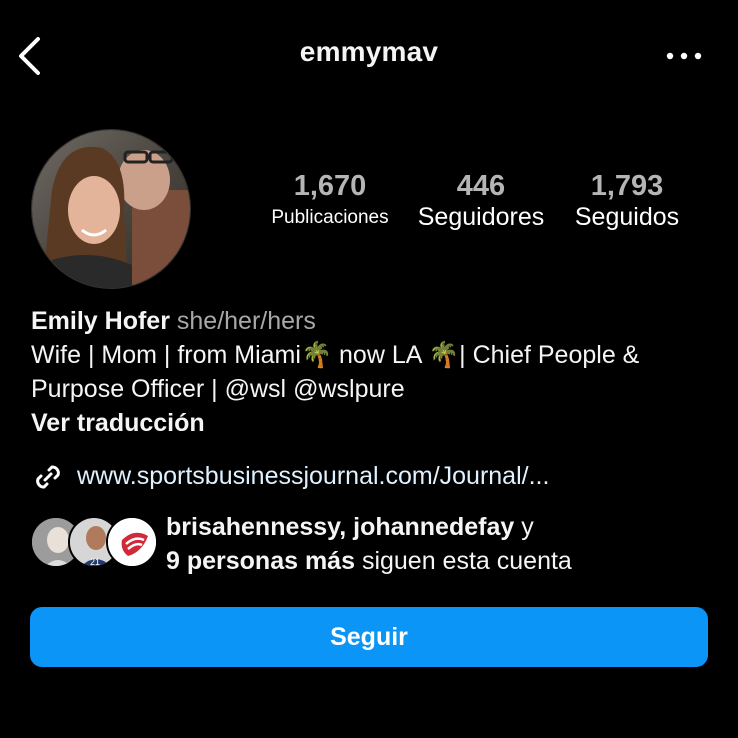  Describe the element at coordinates (95, 562) in the screenshot. I see `svg-text: 21` at that location.